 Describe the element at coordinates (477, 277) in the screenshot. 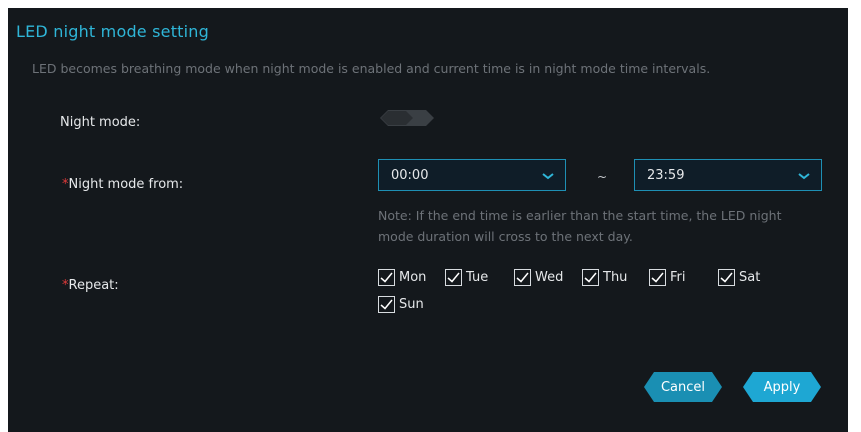

I see `checkbox-label: Tue` at that location.